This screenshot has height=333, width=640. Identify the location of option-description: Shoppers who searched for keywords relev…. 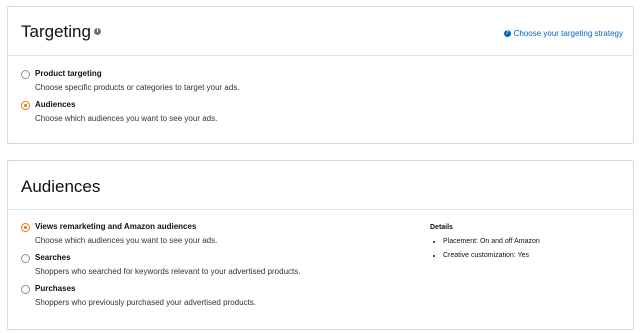
(168, 271).